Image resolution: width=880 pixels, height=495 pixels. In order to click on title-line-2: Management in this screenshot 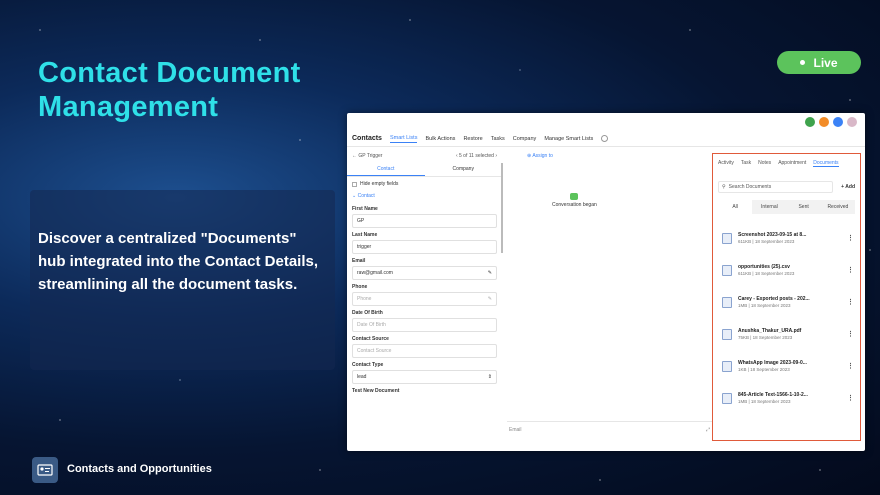, I will do `click(128, 107)`.